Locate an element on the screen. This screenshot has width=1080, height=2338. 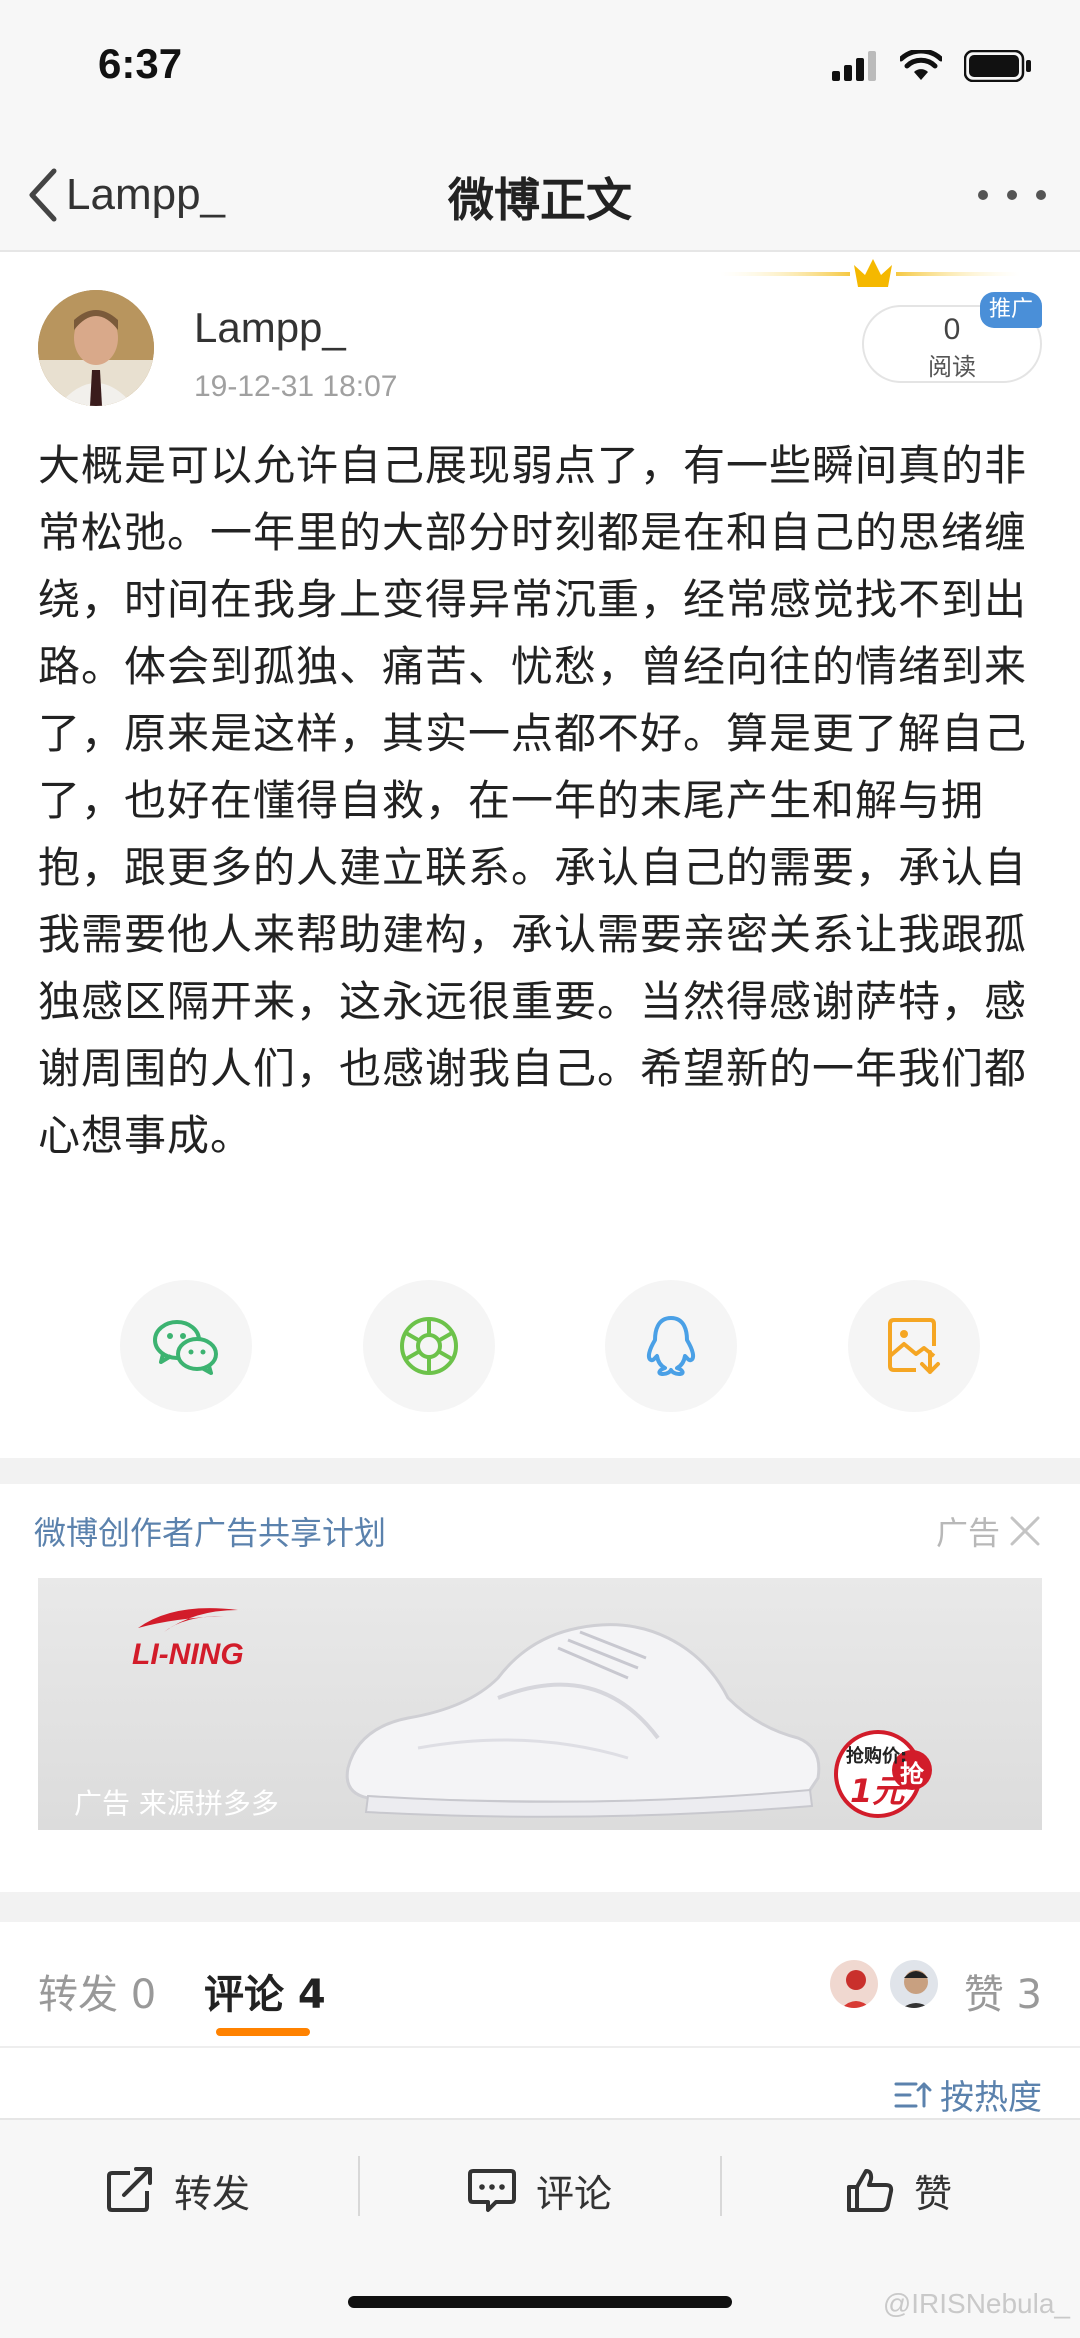
read-label: 阅读 is located at coordinates (952, 367).